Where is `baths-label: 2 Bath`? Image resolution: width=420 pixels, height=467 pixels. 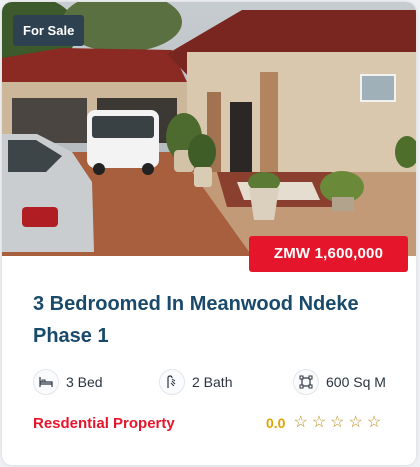
baths-label: 2 Bath is located at coordinates (212, 382).